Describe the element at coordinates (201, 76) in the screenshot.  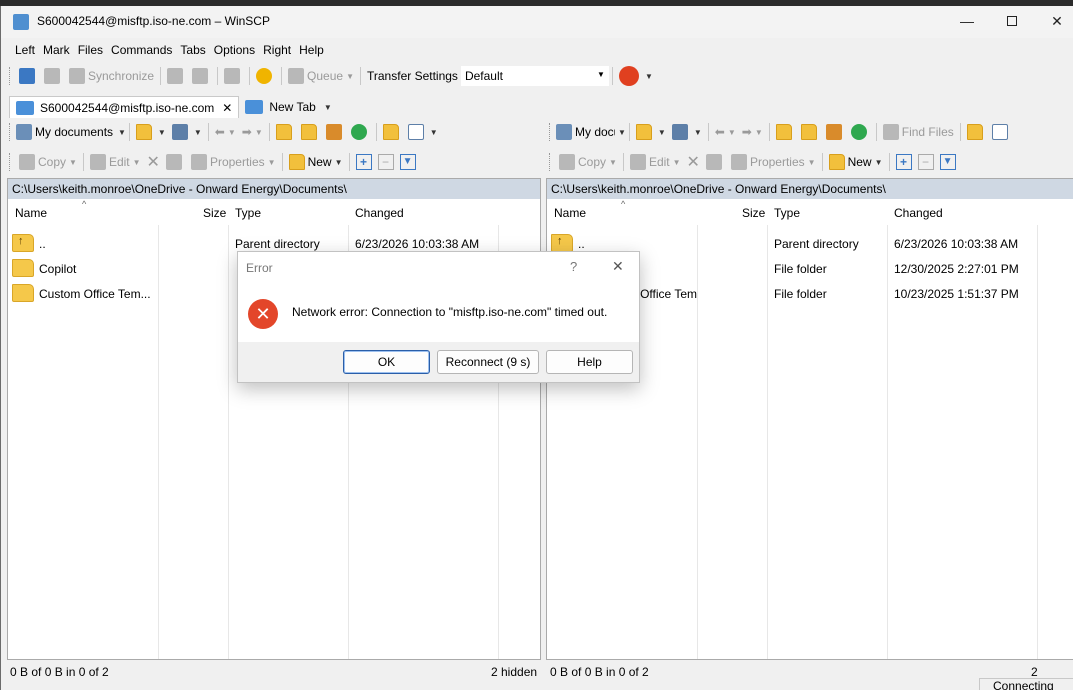
I see `putty-button` at that location.